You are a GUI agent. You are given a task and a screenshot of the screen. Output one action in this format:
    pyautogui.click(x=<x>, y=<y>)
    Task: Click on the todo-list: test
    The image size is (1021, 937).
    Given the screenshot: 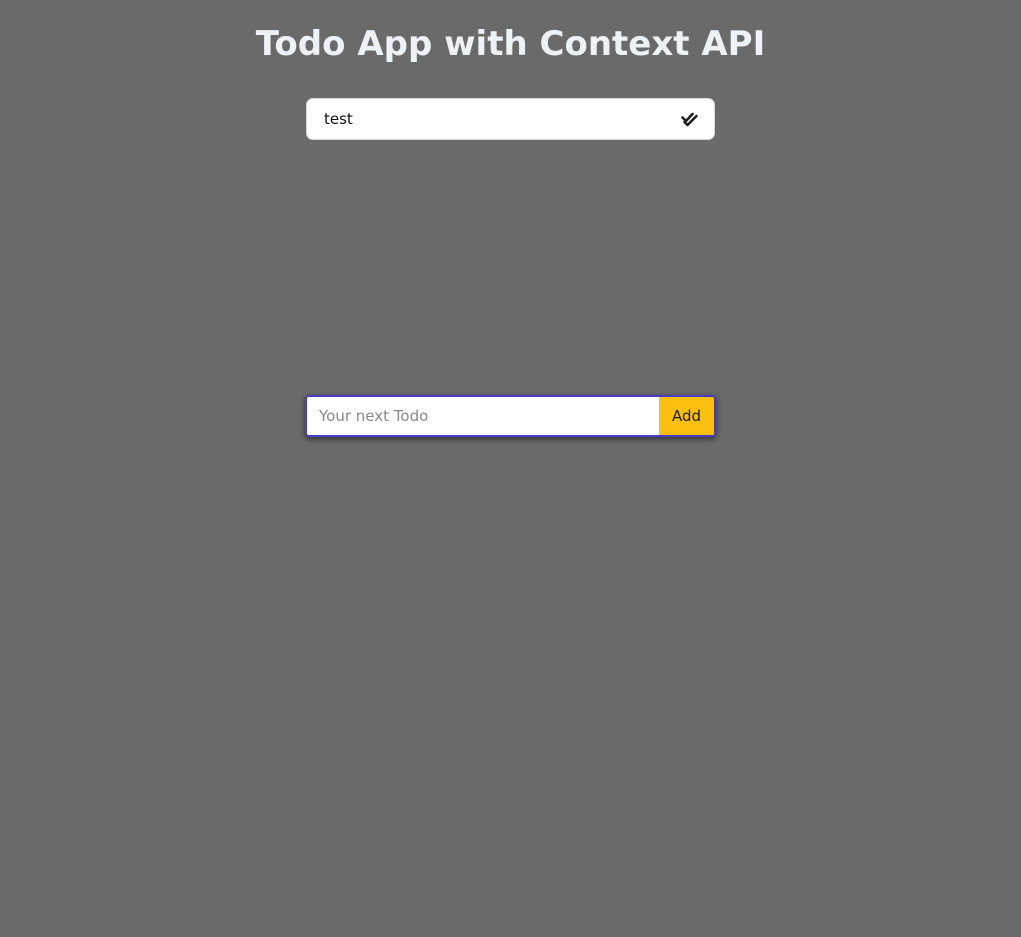 What is the action you would take?
    pyautogui.click(x=510, y=119)
    